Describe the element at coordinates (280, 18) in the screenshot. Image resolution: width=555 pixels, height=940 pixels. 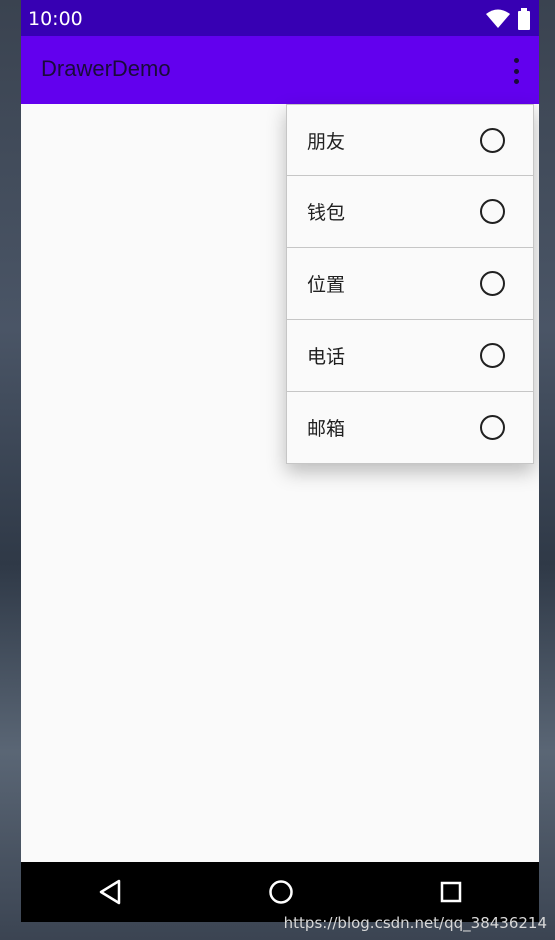
I see `status-bar: 10:00` at that location.